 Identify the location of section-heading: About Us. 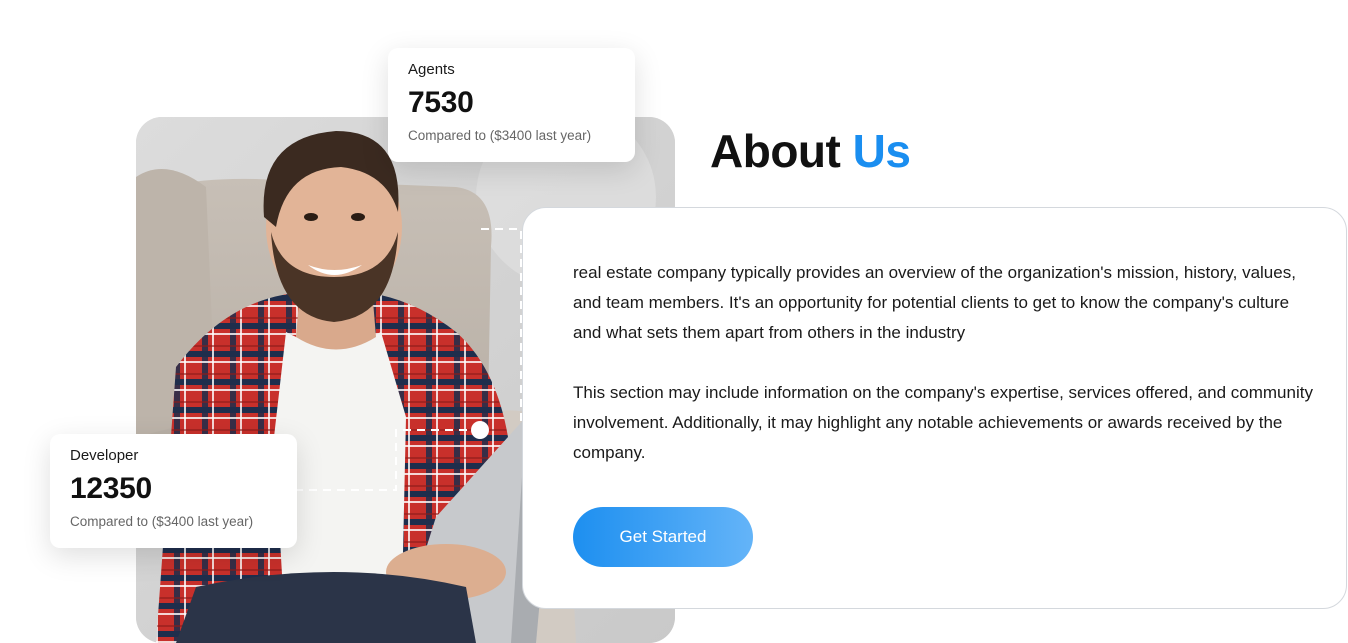
(810, 151).